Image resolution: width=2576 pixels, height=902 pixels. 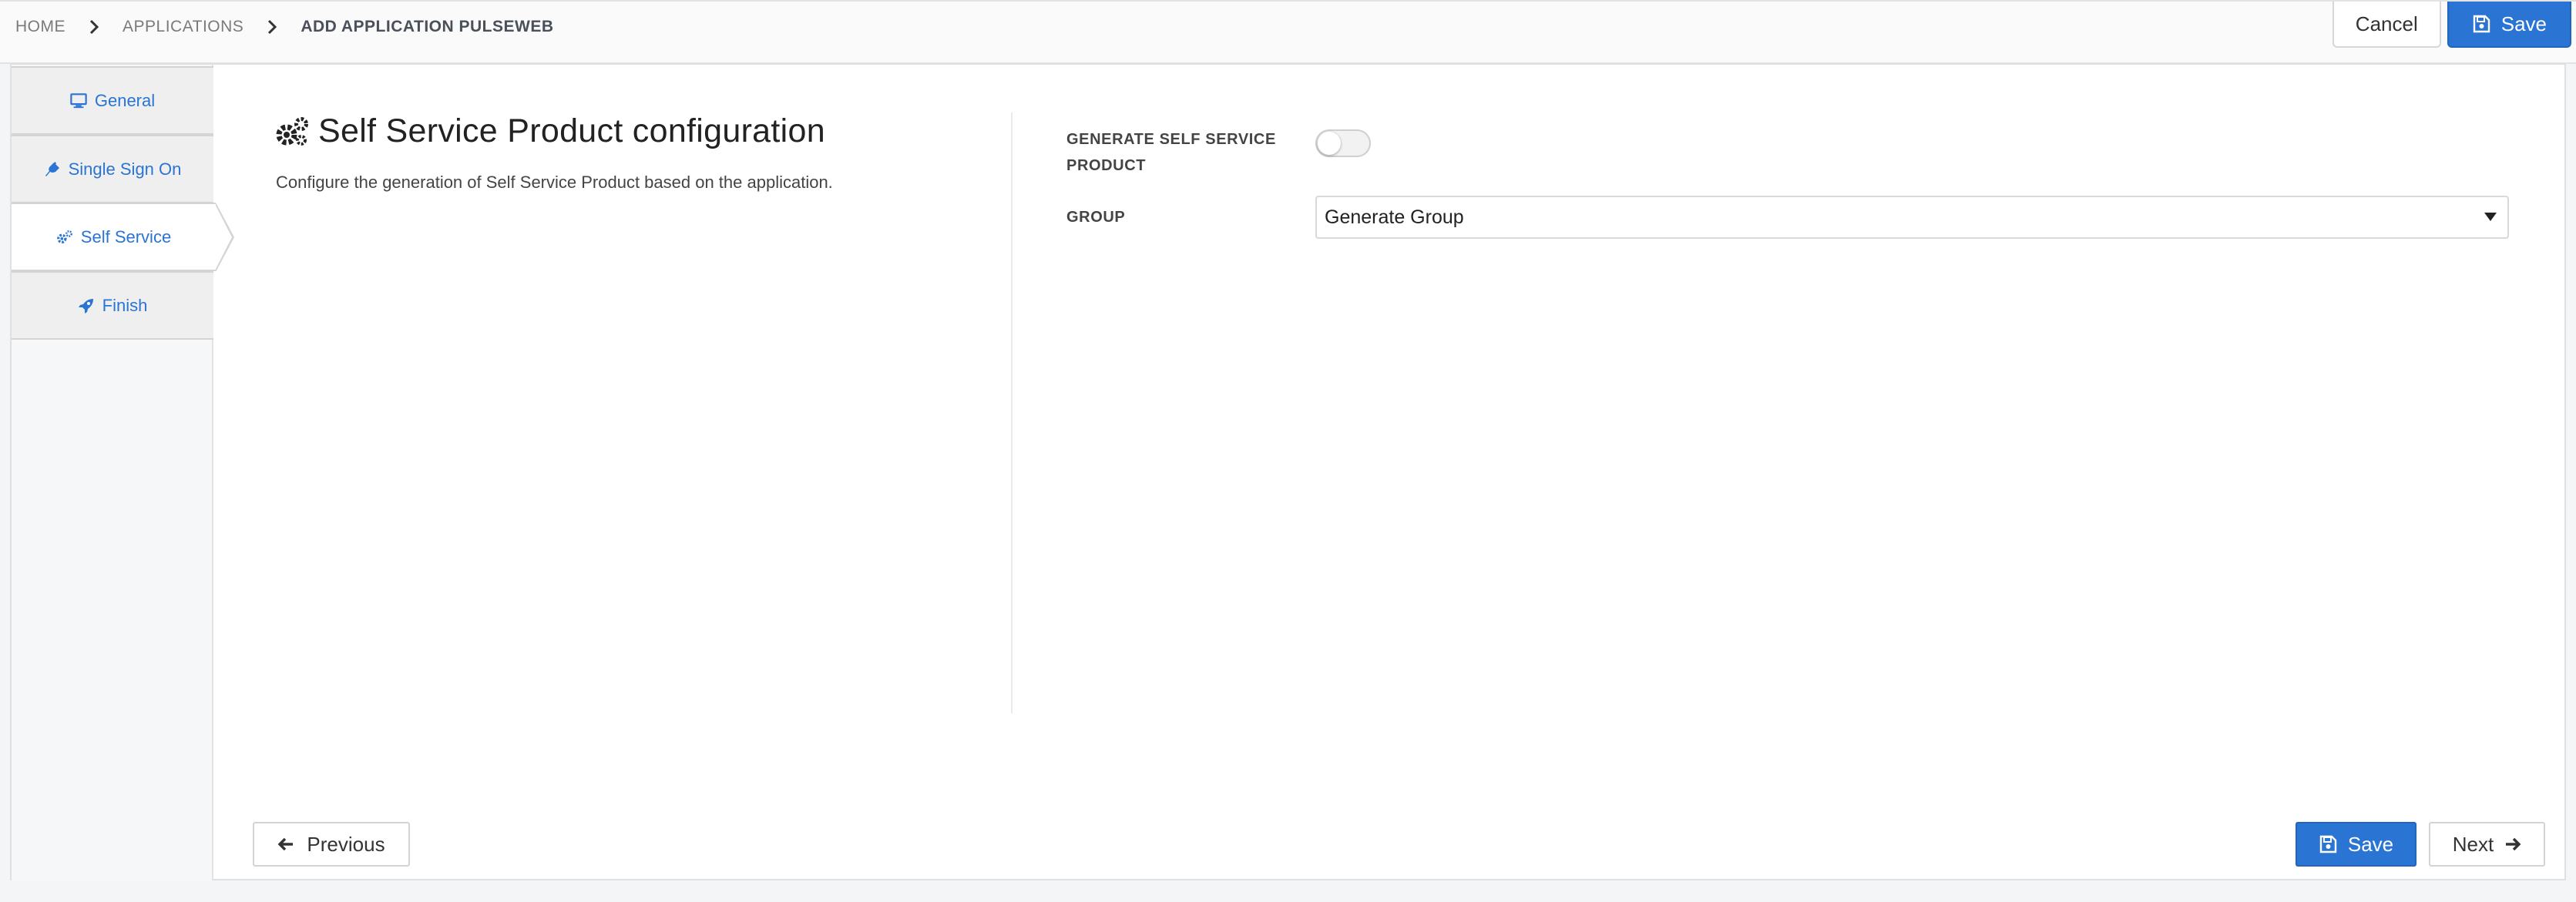 What do you see at coordinates (1096, 217) in the screenshot?
I see `group-label: GROUP` at bounding box center [1096, 217].